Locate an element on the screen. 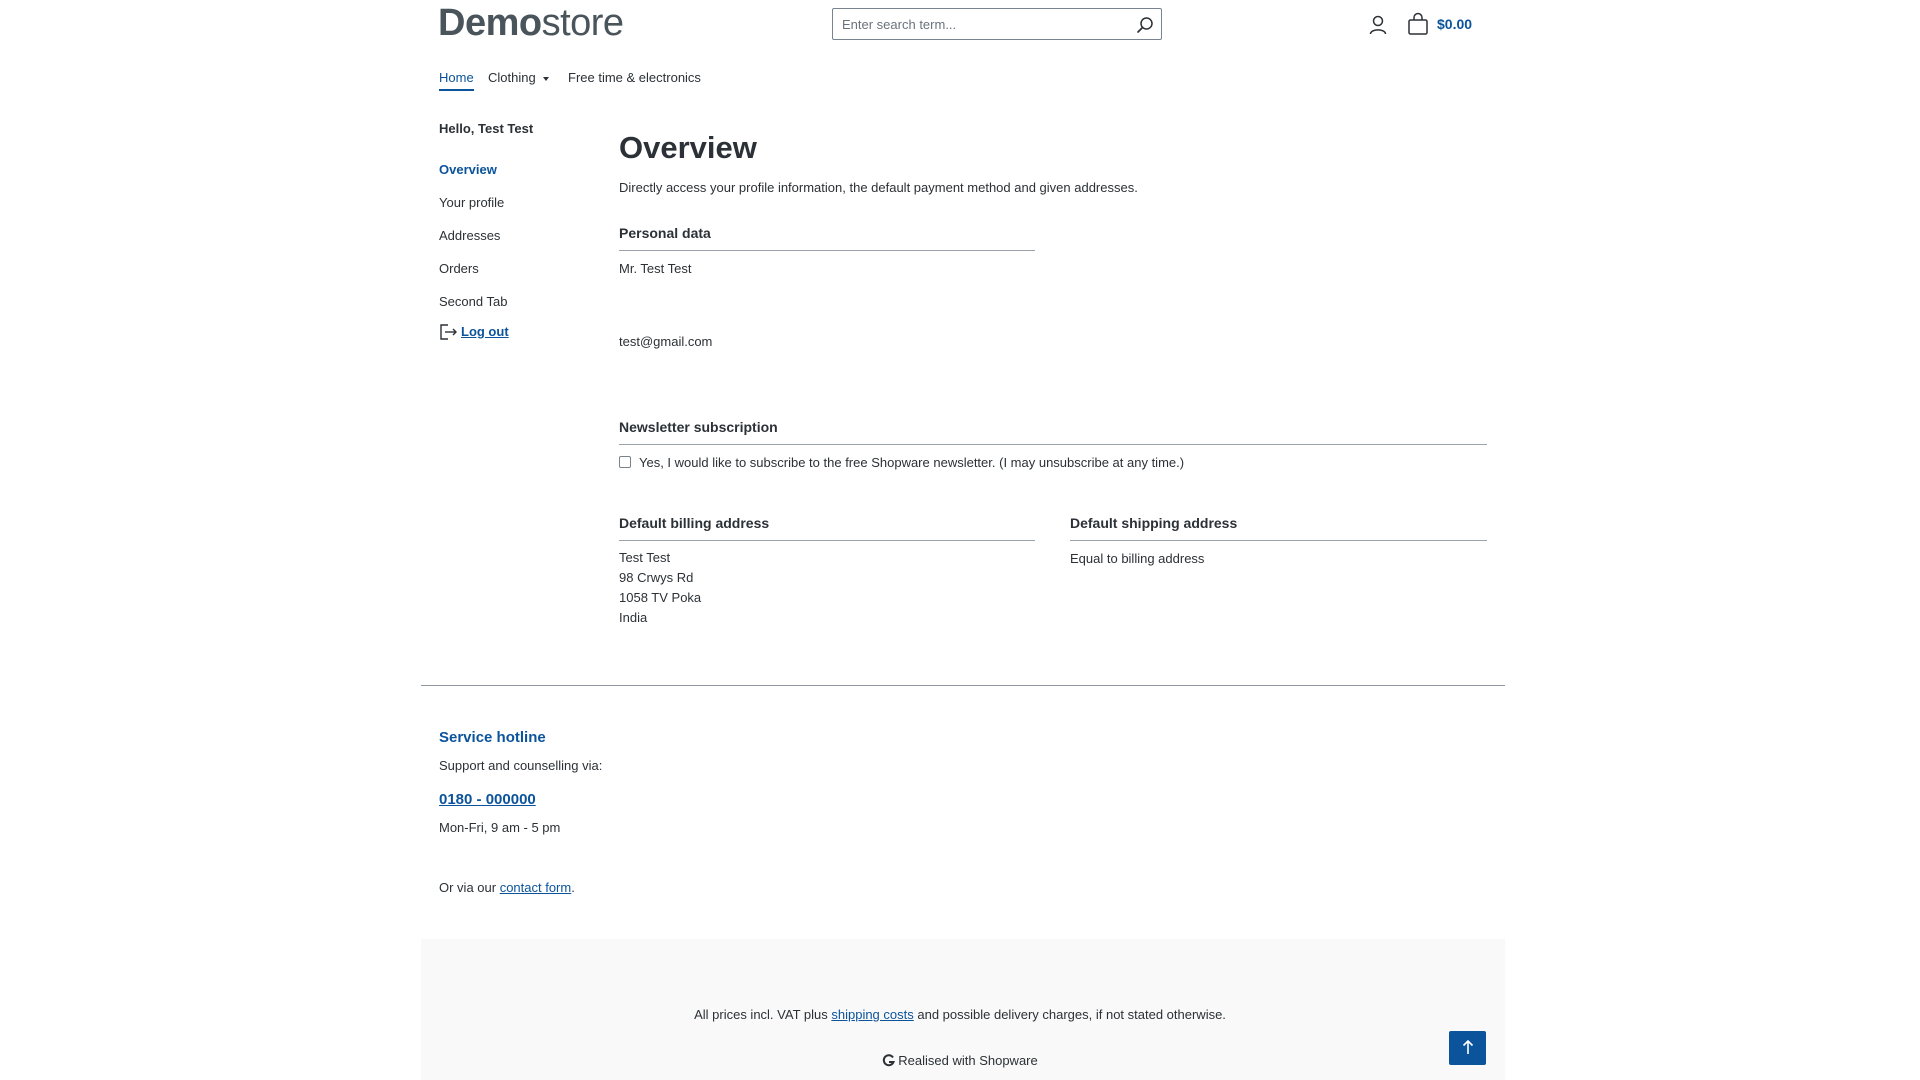  arrow-up-icon is located at coordinates (1468, 1048).